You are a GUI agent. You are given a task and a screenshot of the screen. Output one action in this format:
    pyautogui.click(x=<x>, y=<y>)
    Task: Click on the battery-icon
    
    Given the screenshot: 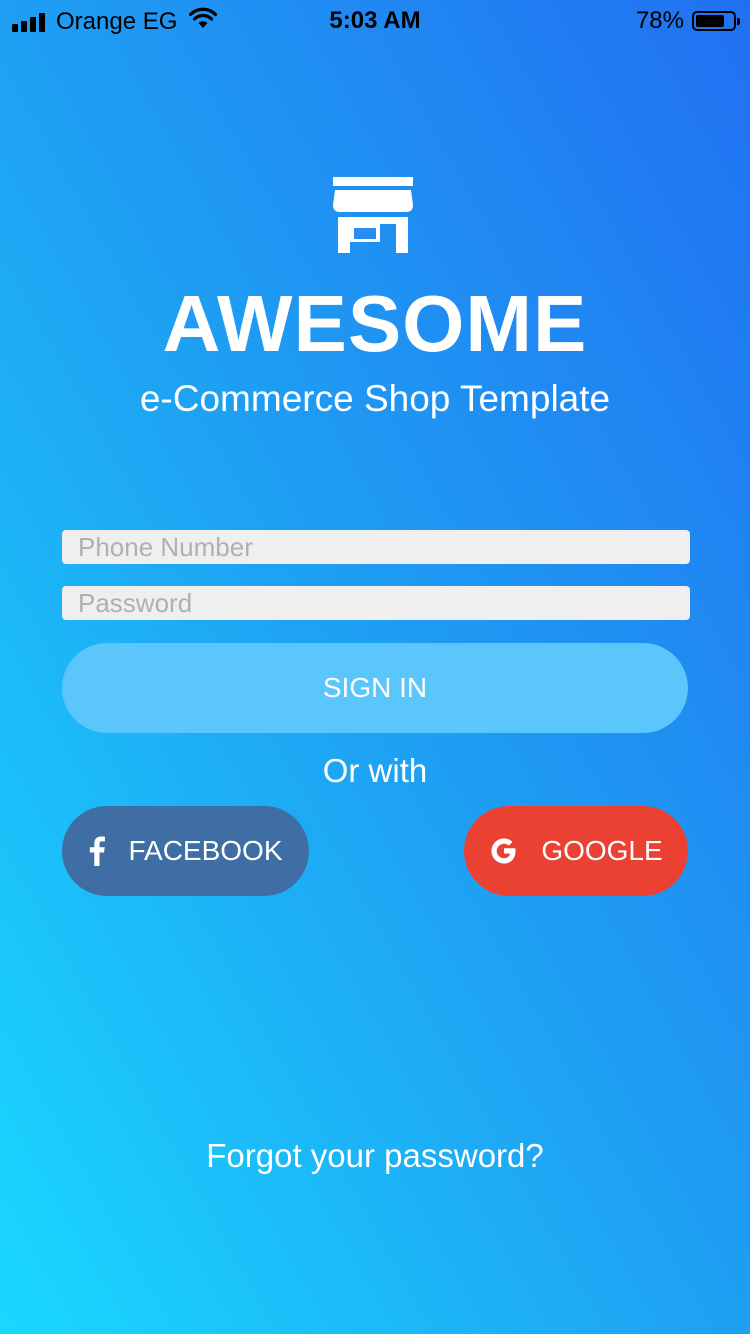 What is the action you would take?
    pyautogui.click(x=716, y=21)
    